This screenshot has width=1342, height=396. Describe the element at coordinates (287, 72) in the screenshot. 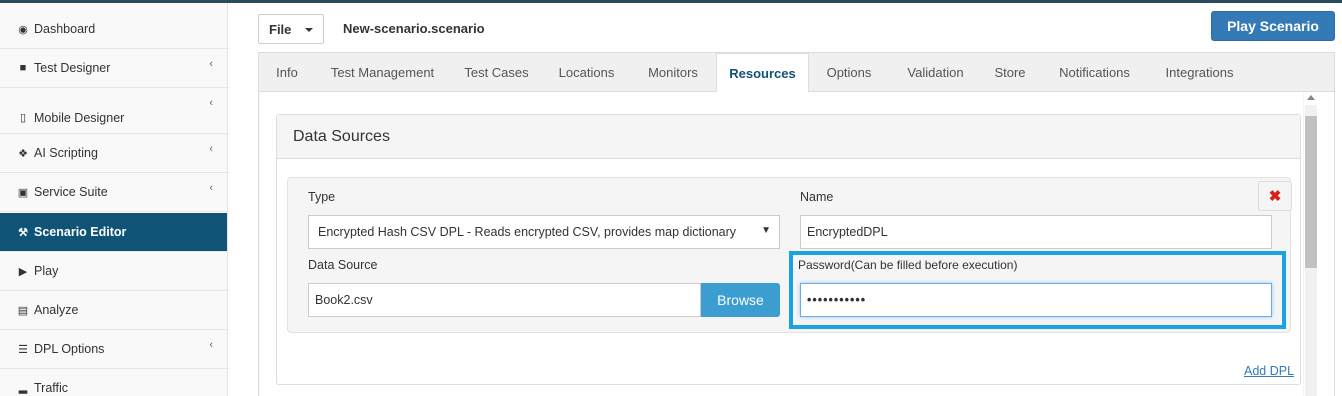

I see `tab-info: Info` at that location.